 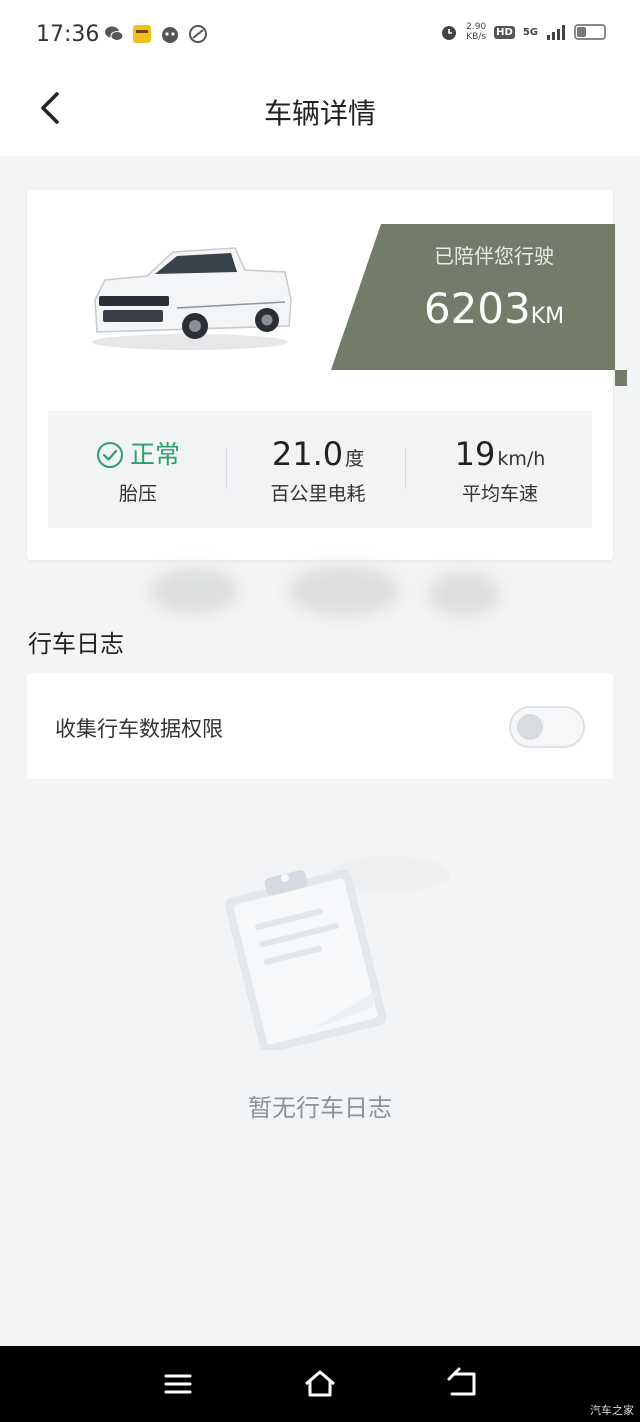 I want to click on permission-card: 收集行车数据权限, so click(x=320, y=726).